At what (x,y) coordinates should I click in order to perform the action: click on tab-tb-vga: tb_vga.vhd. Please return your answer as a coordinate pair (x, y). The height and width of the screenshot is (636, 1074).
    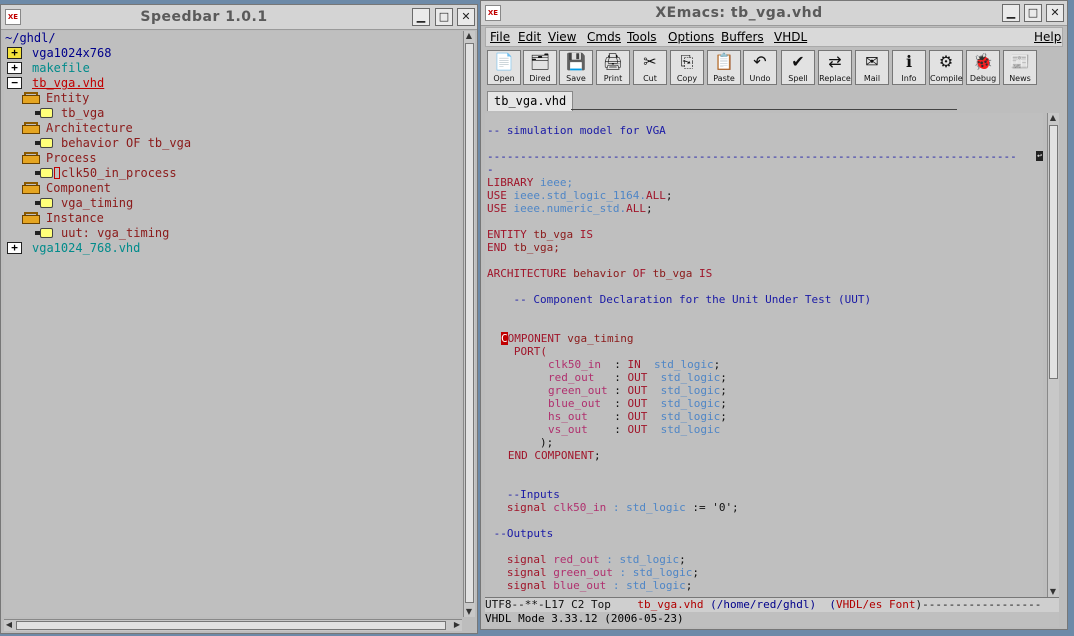
    Looking at the image, I should click on (530, 101).